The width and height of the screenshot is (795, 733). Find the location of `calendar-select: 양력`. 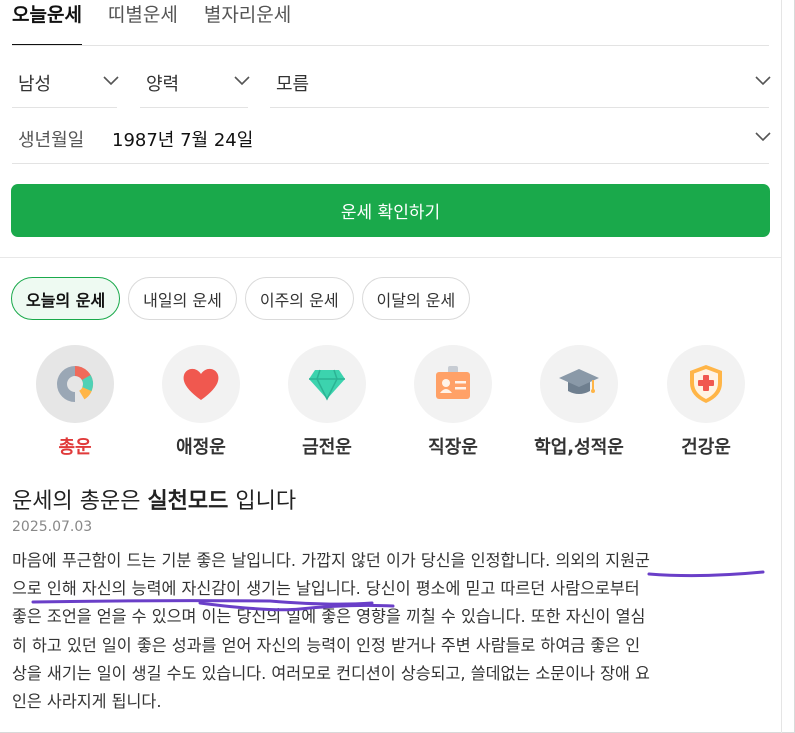

calendar-select: 양력 is located at coordinates (195, 83).